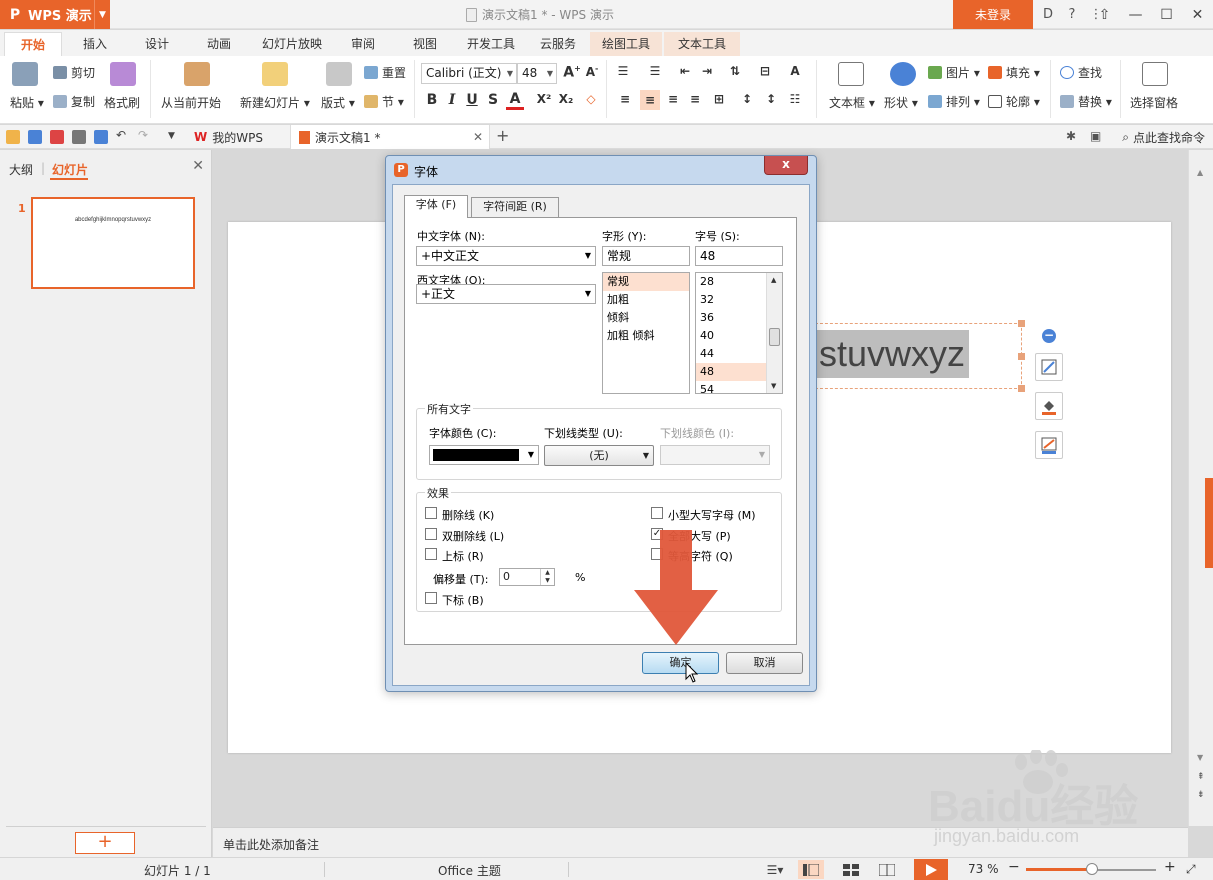  What do you see at coordinates (680, 663) in the screenshot?
I see `ok-button: 确定` at bounding box center [680, 663].